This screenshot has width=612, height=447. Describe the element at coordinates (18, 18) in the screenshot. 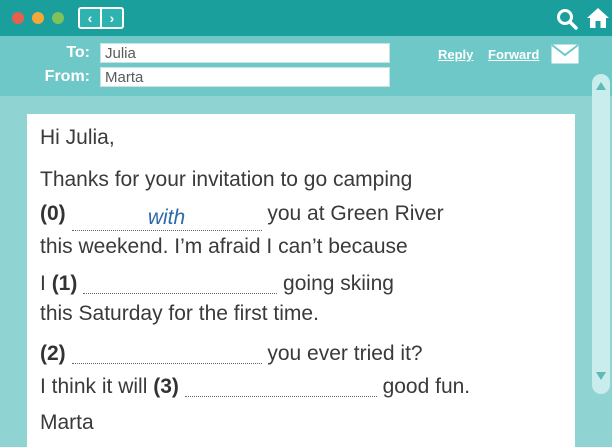

I see `close-window-button` at that location.